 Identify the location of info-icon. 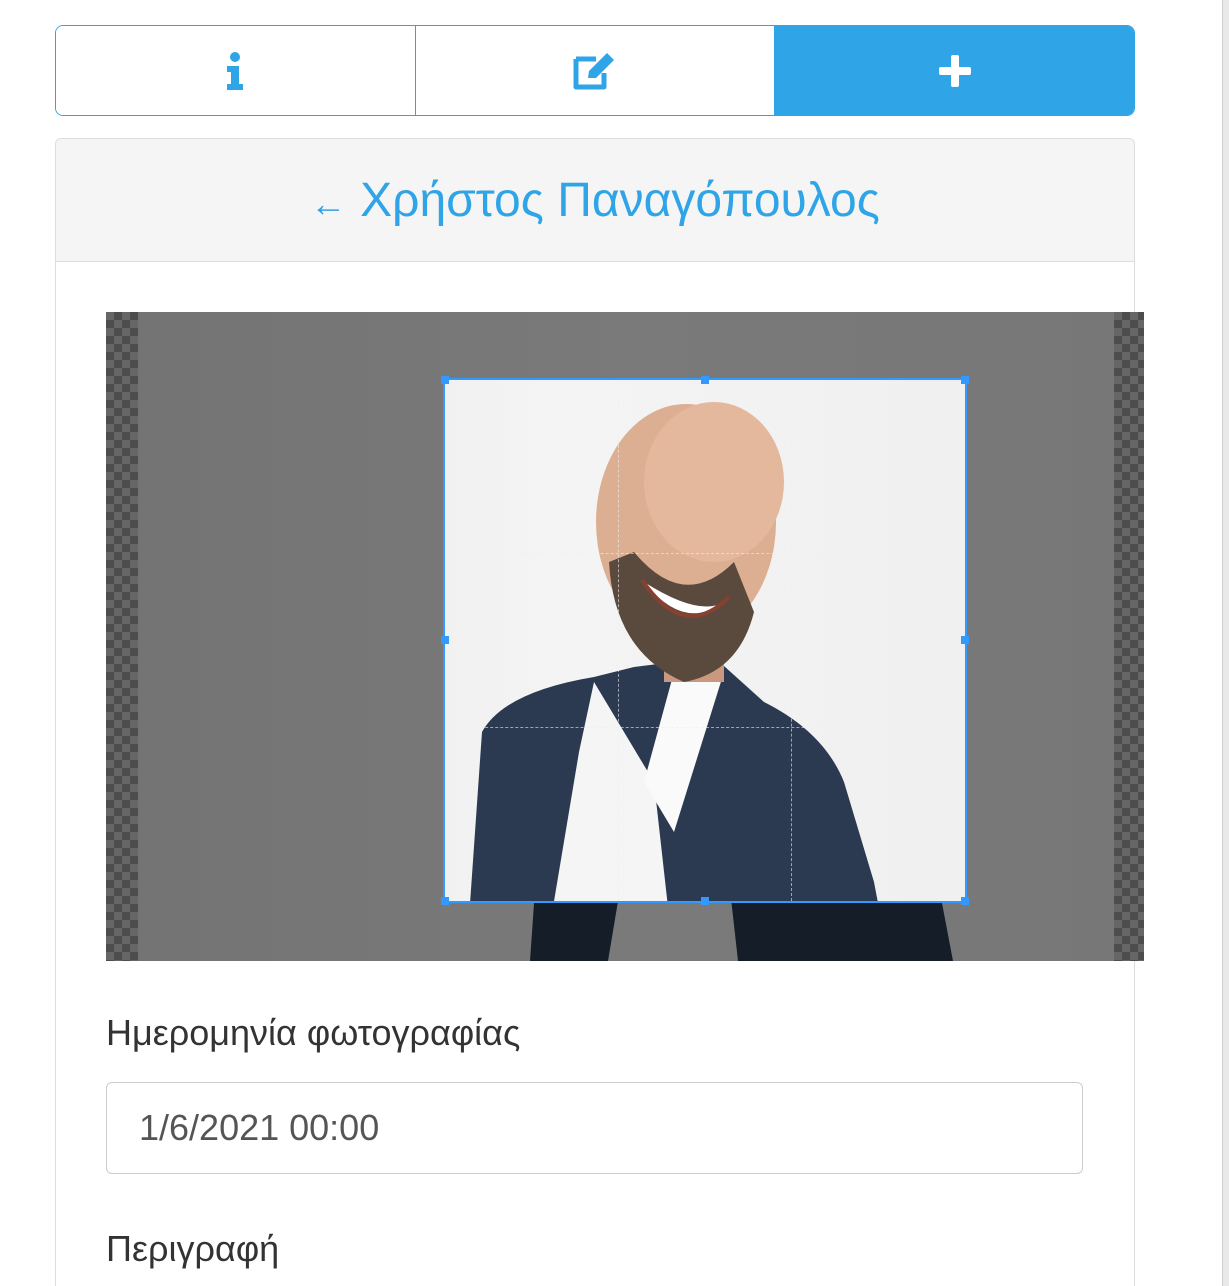
(235, 70).